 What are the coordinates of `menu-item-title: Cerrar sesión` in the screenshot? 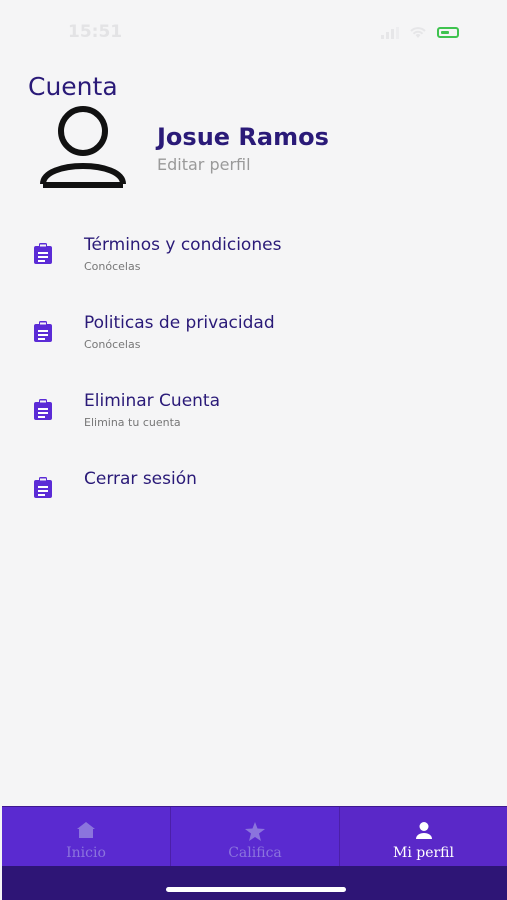 It's located at (140, 479).